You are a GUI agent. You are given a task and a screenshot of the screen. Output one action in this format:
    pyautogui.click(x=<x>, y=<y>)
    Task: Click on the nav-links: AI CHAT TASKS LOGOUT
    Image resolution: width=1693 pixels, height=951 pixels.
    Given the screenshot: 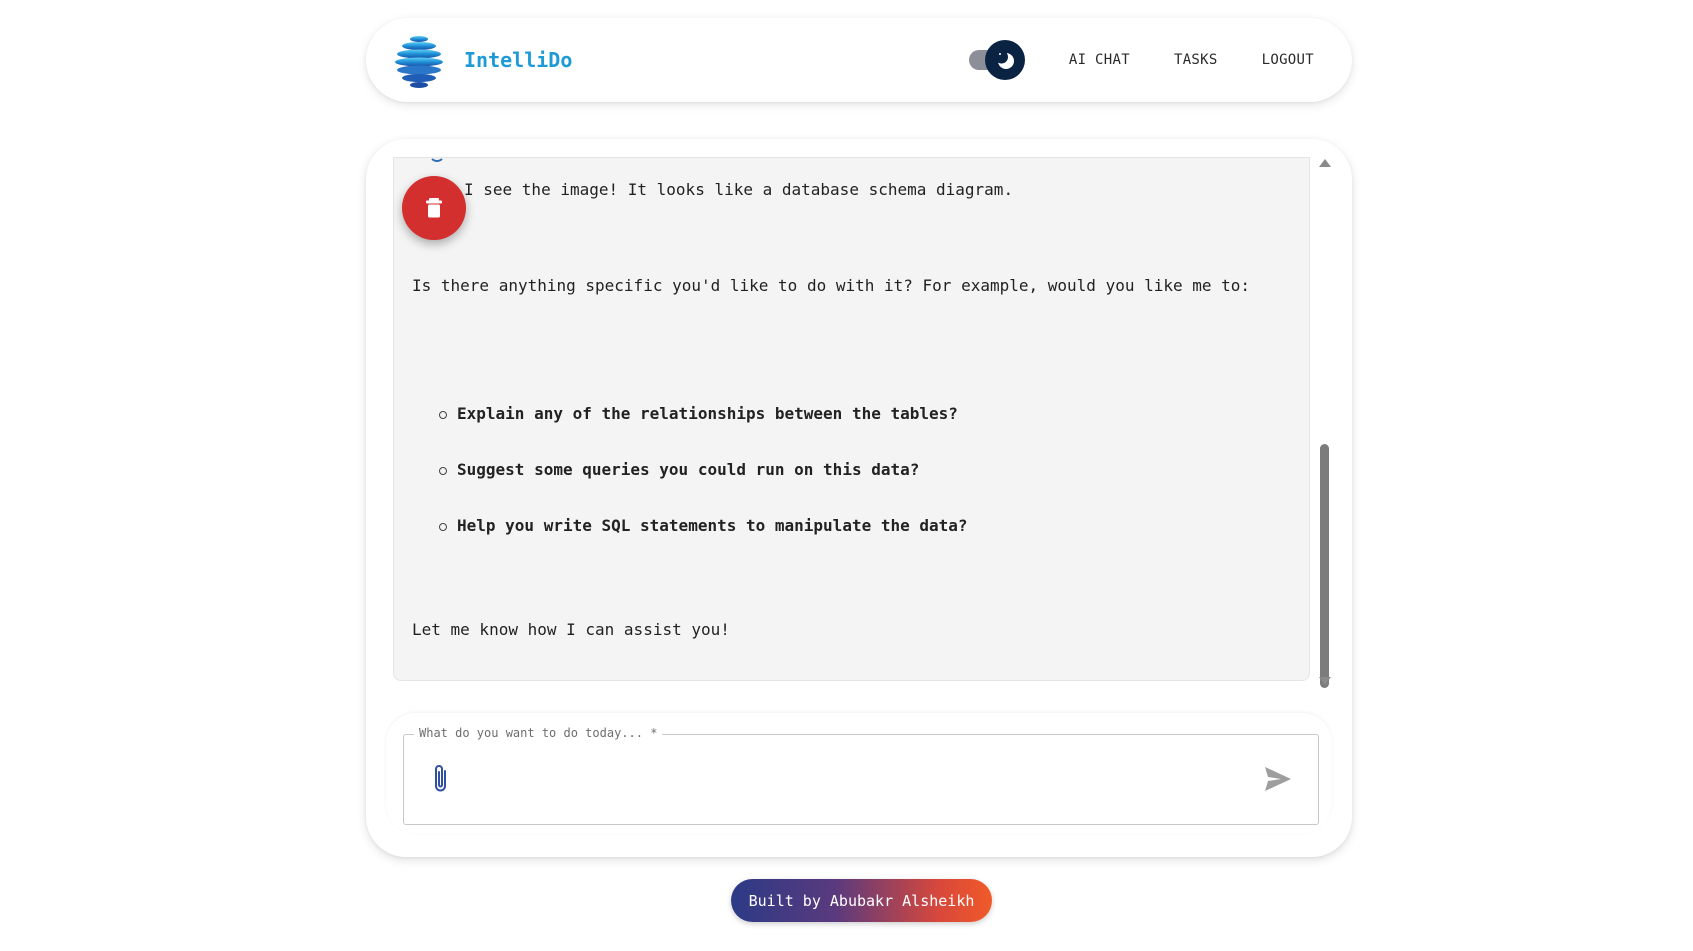 What is the action you would take?
    pyautogui.click(x=1140, y=60)
    